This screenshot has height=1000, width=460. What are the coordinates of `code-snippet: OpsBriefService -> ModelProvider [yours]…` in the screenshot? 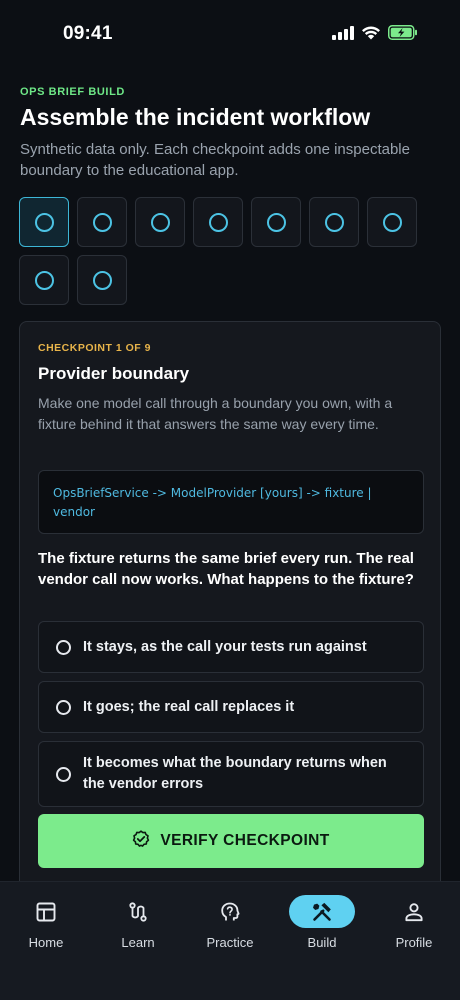 It's located at (231, 502).